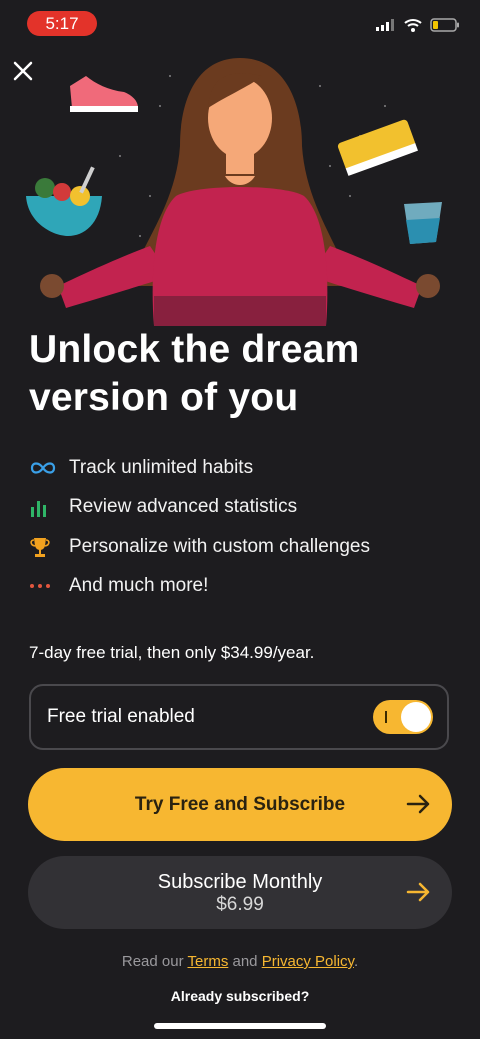  I want to click on infinity-icon, so click(43, 468).